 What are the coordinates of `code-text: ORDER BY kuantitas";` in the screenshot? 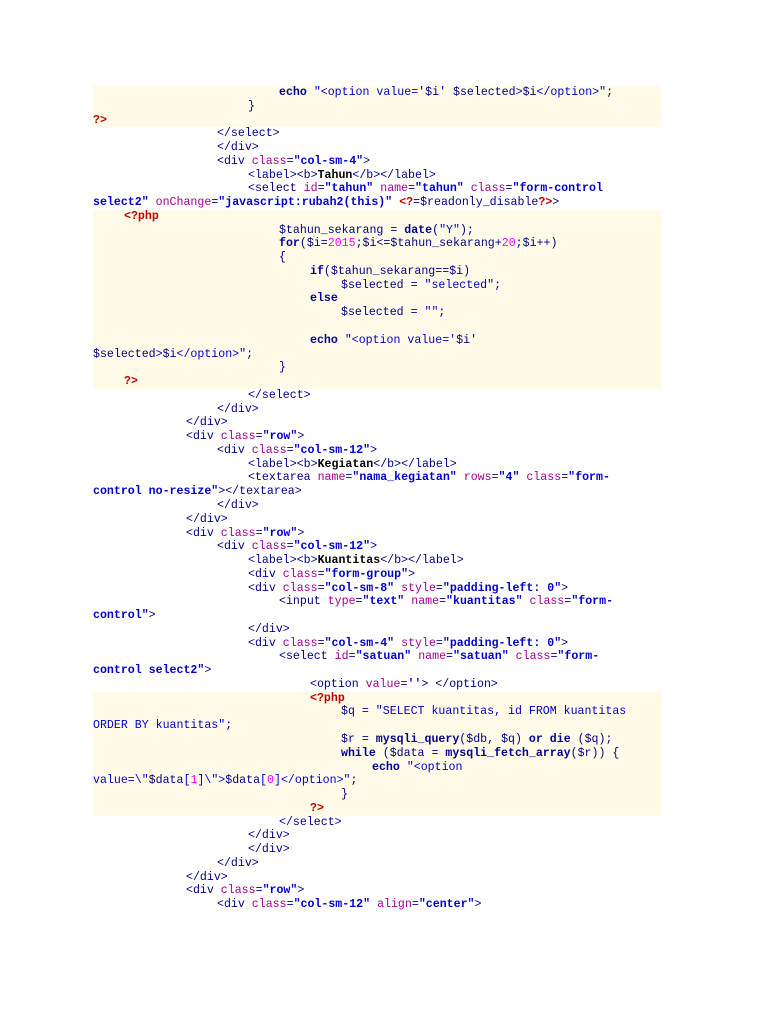 It's located at (162, 726).